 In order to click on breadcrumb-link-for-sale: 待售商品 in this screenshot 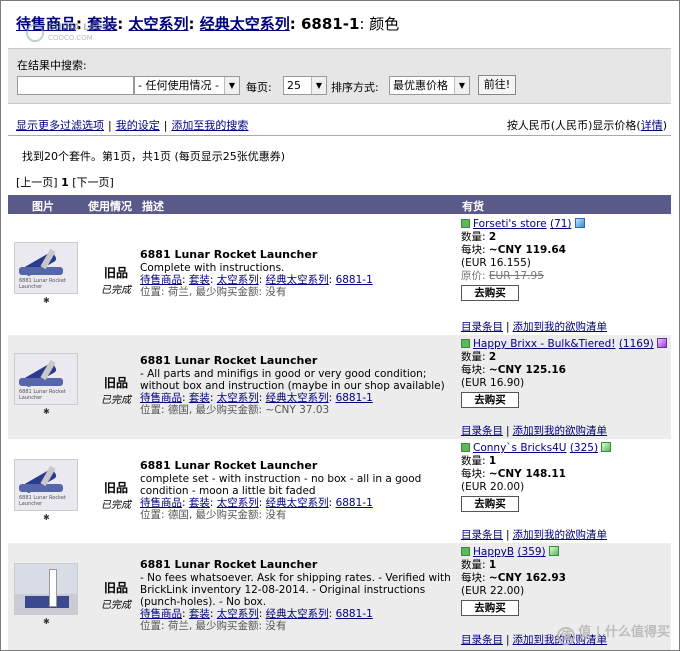, I will do `click(46, 24)`.